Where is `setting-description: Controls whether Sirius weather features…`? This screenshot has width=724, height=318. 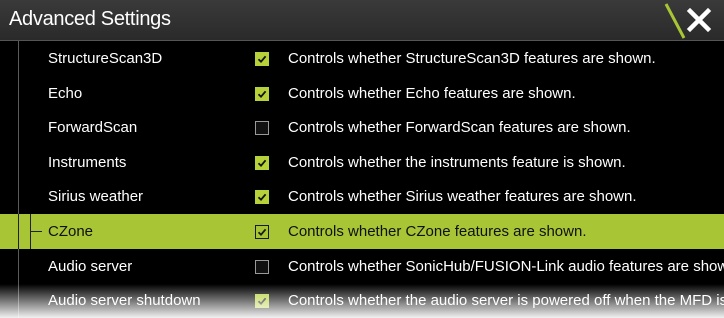
setting-description: Controls whether Sirius weather features… is located at coordinates (462, 197).